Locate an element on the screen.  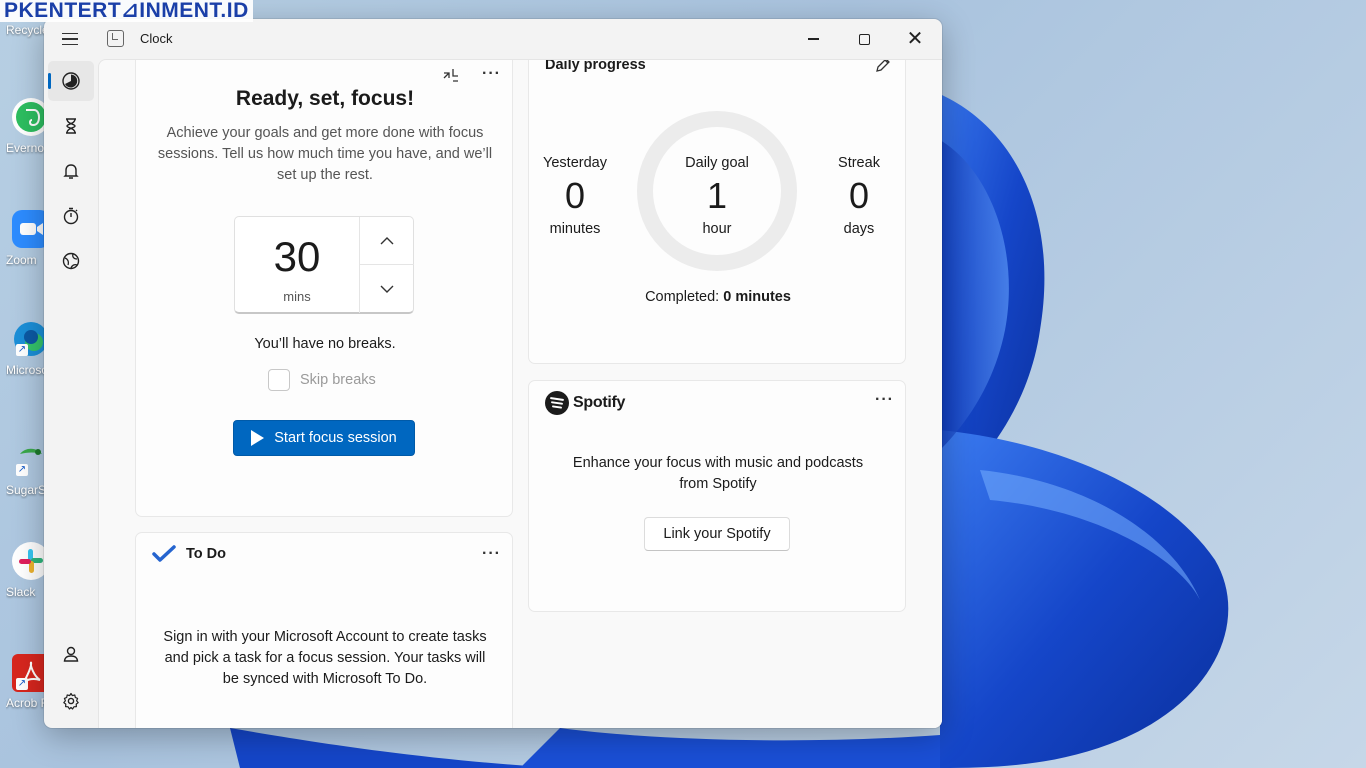
sidebar-item-stopwatch is located at coordinates (71, 216).